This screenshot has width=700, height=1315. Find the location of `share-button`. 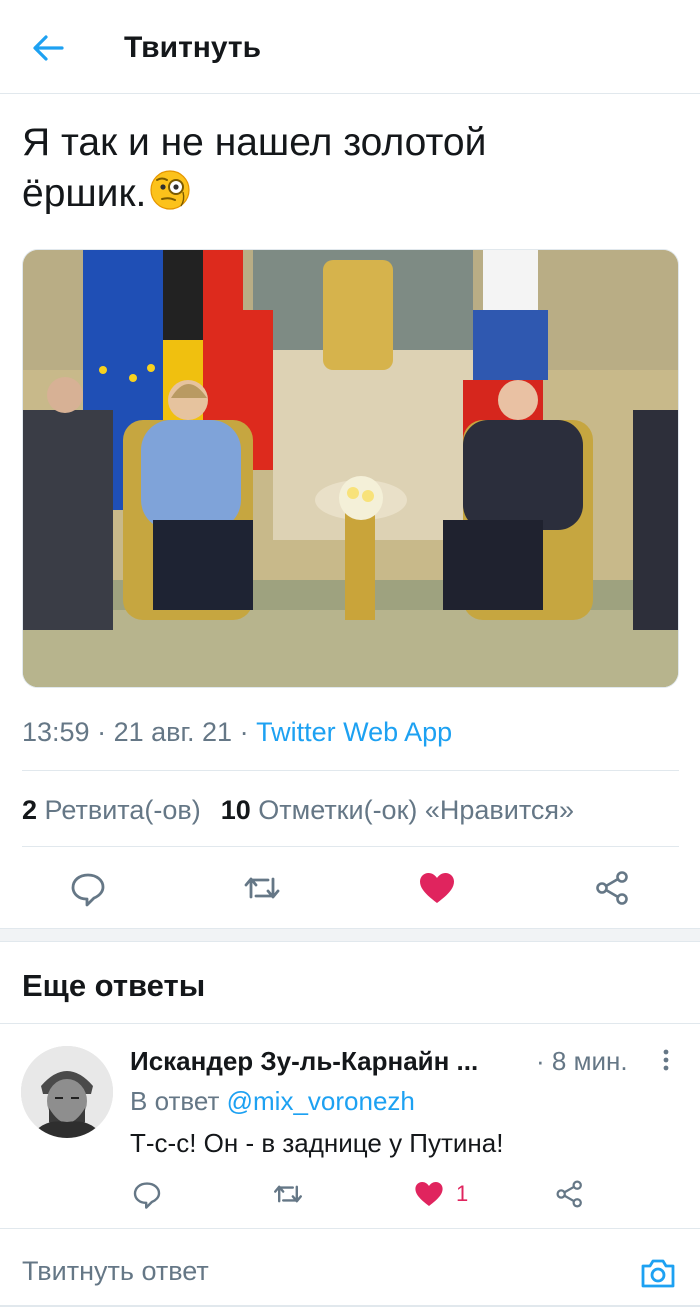

share-button is located at coordinates (613, 888).